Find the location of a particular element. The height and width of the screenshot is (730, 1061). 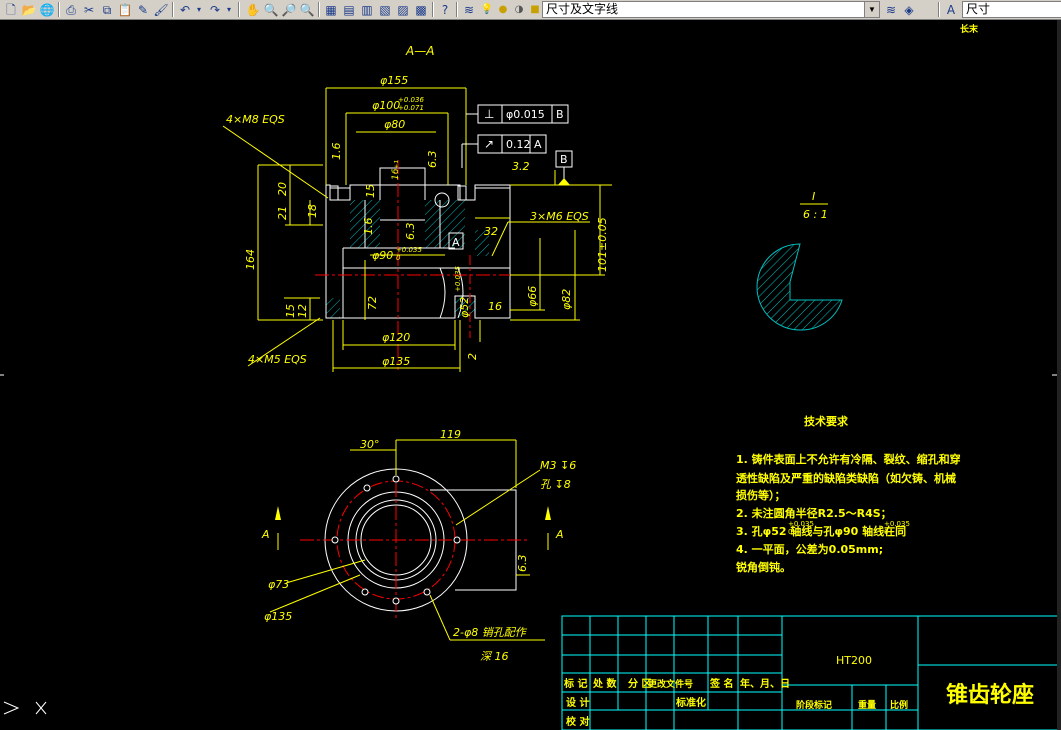

svg-text: 校 对 is located at coordinates (577, 721).